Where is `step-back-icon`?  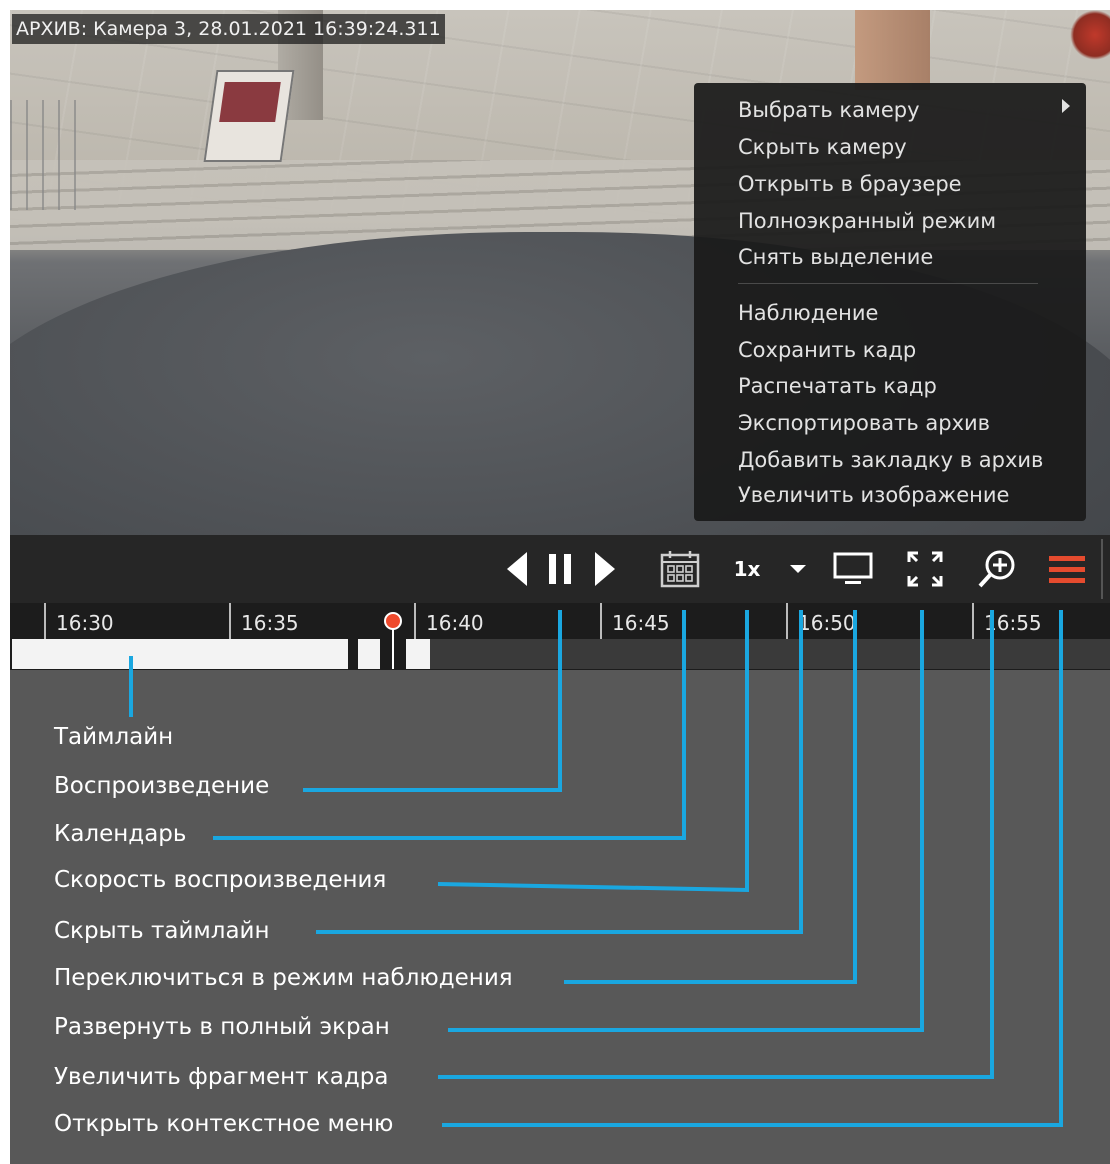
step-back-icon is located at coordinates (517, 569).